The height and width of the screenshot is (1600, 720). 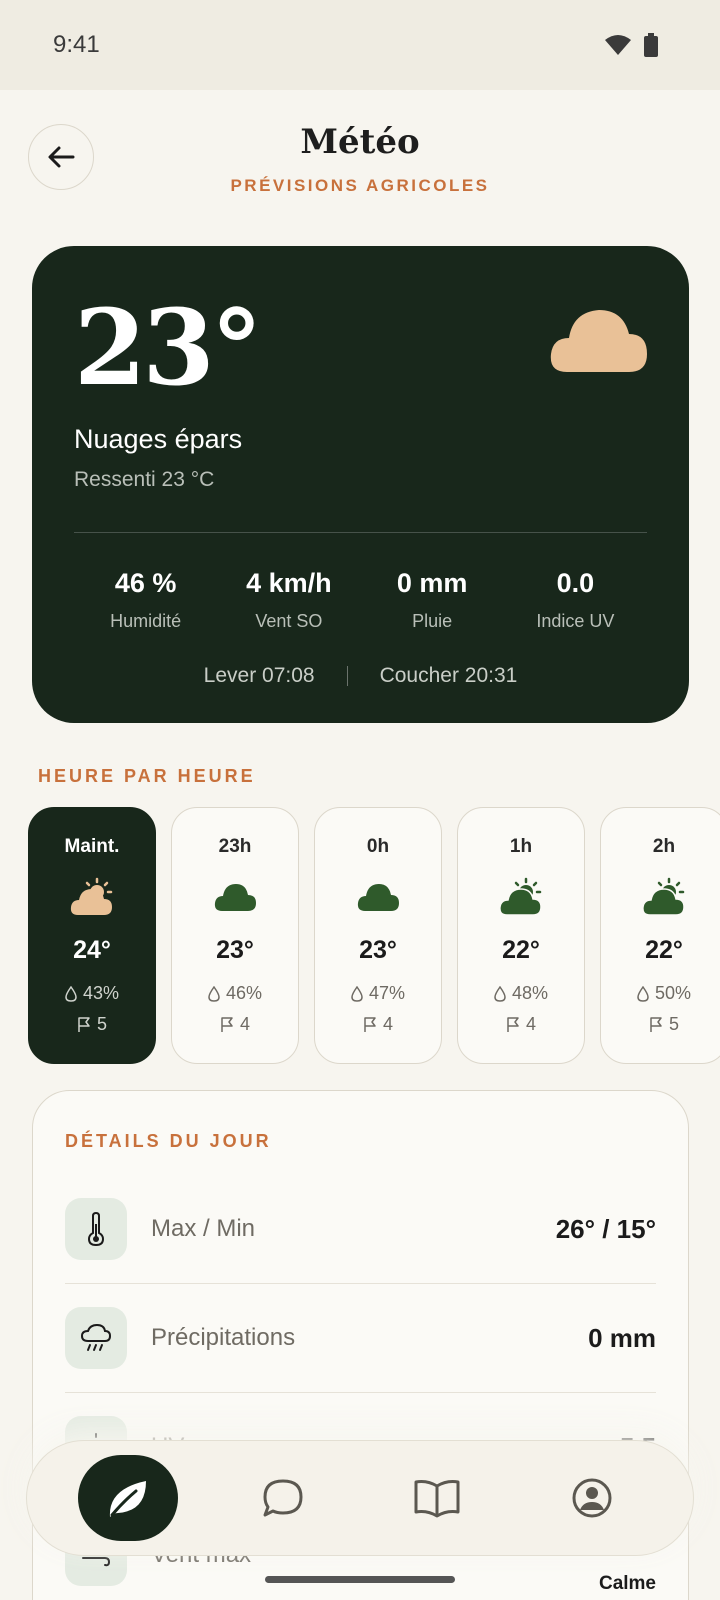 What do you see at coordinates (360, 185) in the screenshot?
I see `page-subtitle: PRÉVISIONS AGRICOLES` at bounding box center [360, 185].